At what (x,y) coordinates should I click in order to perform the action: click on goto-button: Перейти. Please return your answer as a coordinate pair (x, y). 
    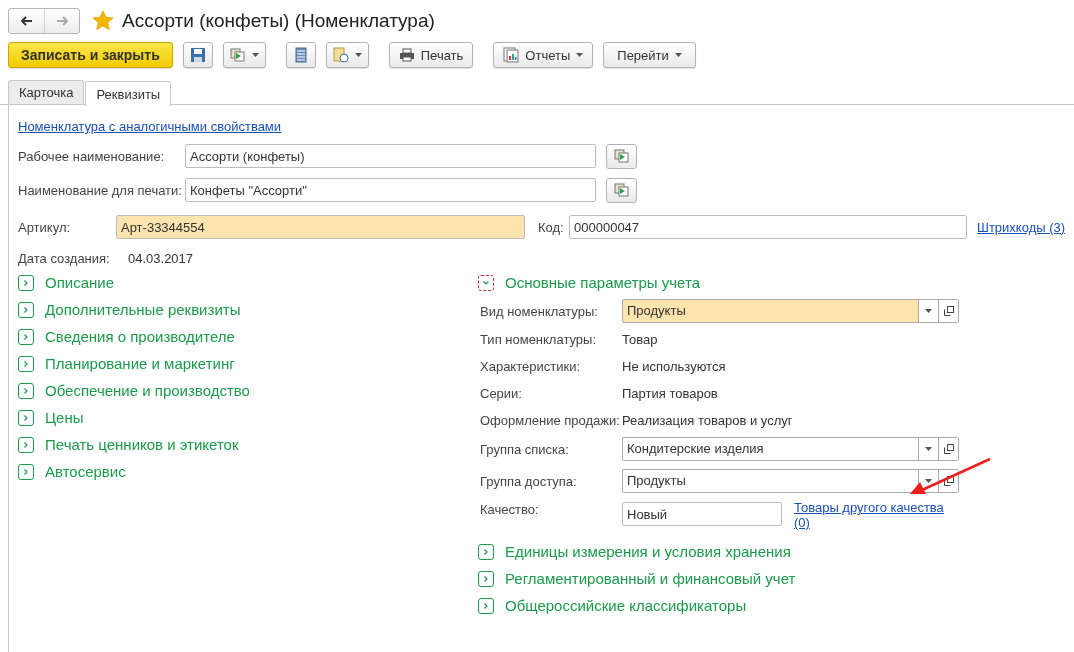
    Looking at the image, I should click on (649, 55).